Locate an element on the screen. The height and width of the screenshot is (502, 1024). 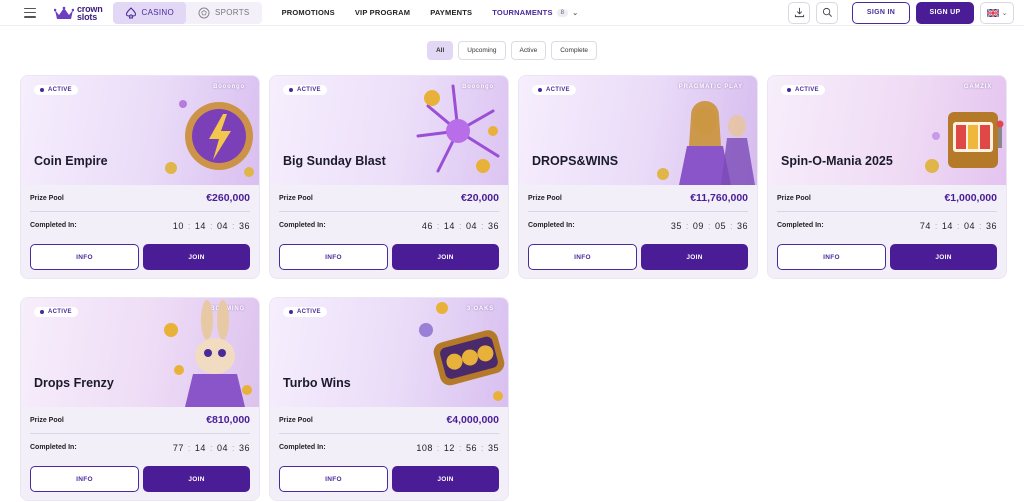
nav-tournaments: TOURNAMENTS 8 ⌄ is located at coordinates (535, 12).